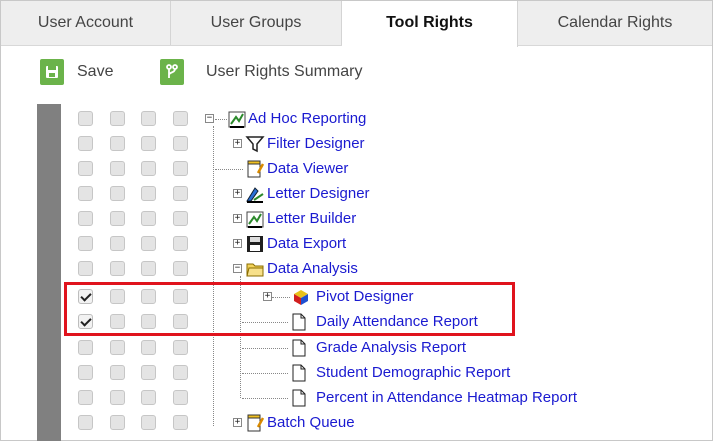 The width and height of the screenshot is (713, 441). Describe the element at coordinates (316, 143) in the screenshot. I see `node-label: Filter Designer` at that location.